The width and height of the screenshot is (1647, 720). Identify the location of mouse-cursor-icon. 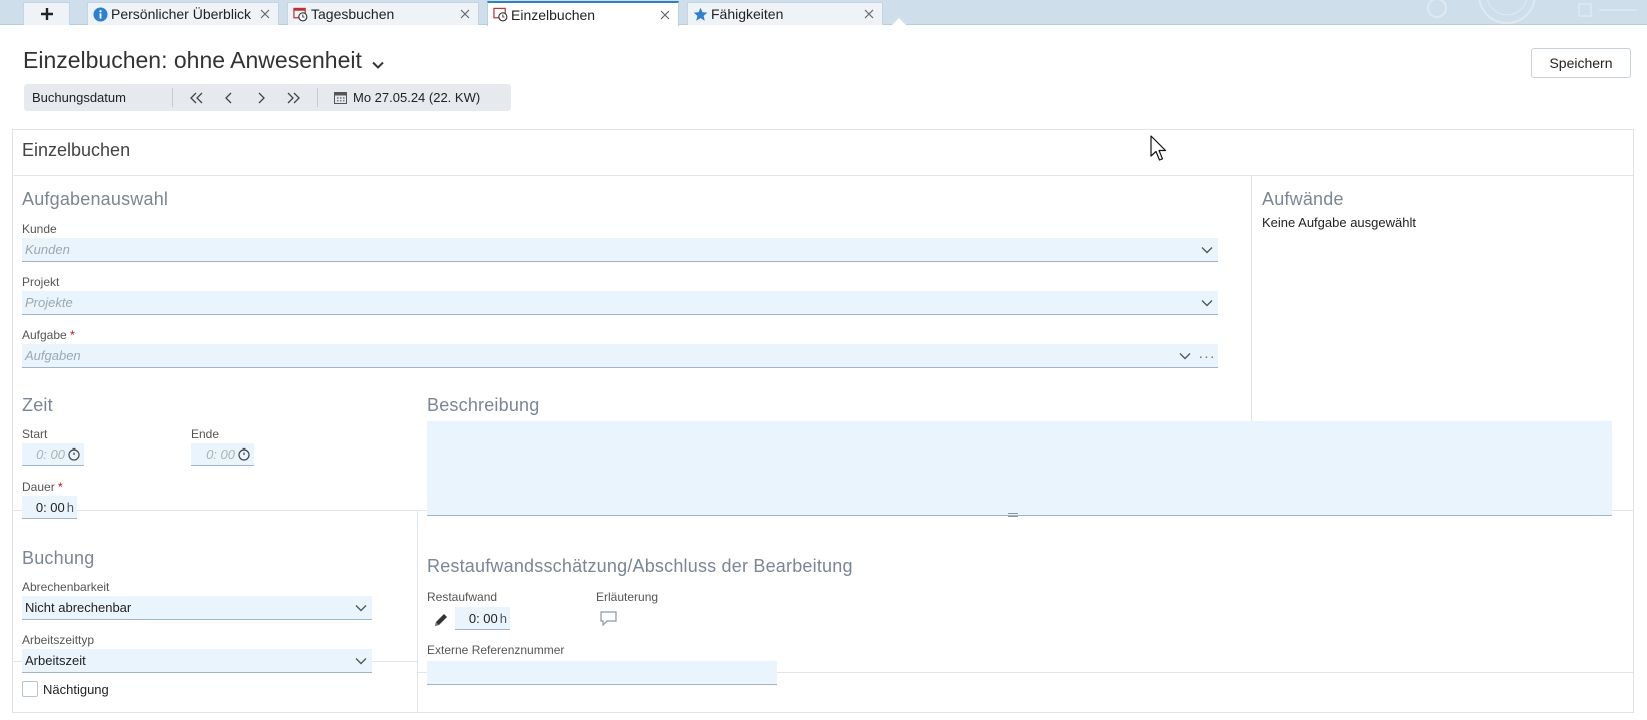
(1158, 148).